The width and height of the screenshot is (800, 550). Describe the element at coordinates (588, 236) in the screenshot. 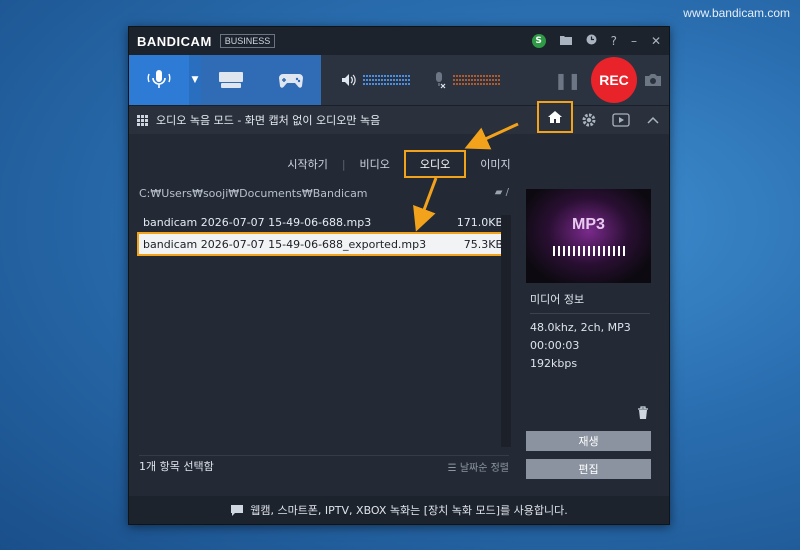

I see `audio-preview-thumbnail: MP3` at that location.